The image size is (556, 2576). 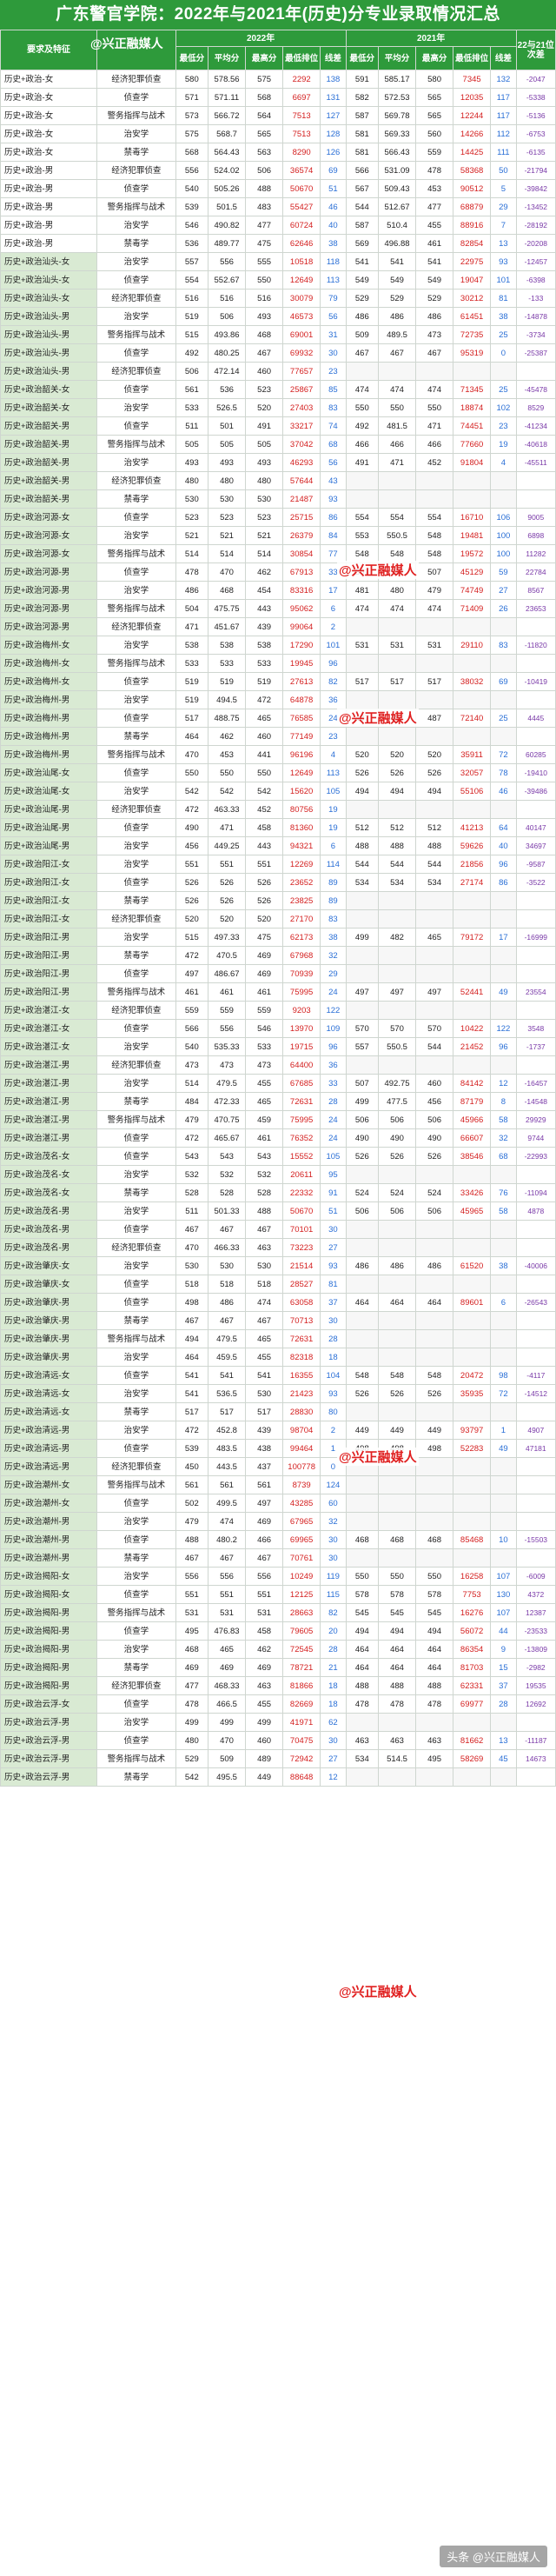 What do you see at coordinates (504, 1028) in the screenshot?
I see `line-diff-2021: 122` at bounding box center [504, 1028].